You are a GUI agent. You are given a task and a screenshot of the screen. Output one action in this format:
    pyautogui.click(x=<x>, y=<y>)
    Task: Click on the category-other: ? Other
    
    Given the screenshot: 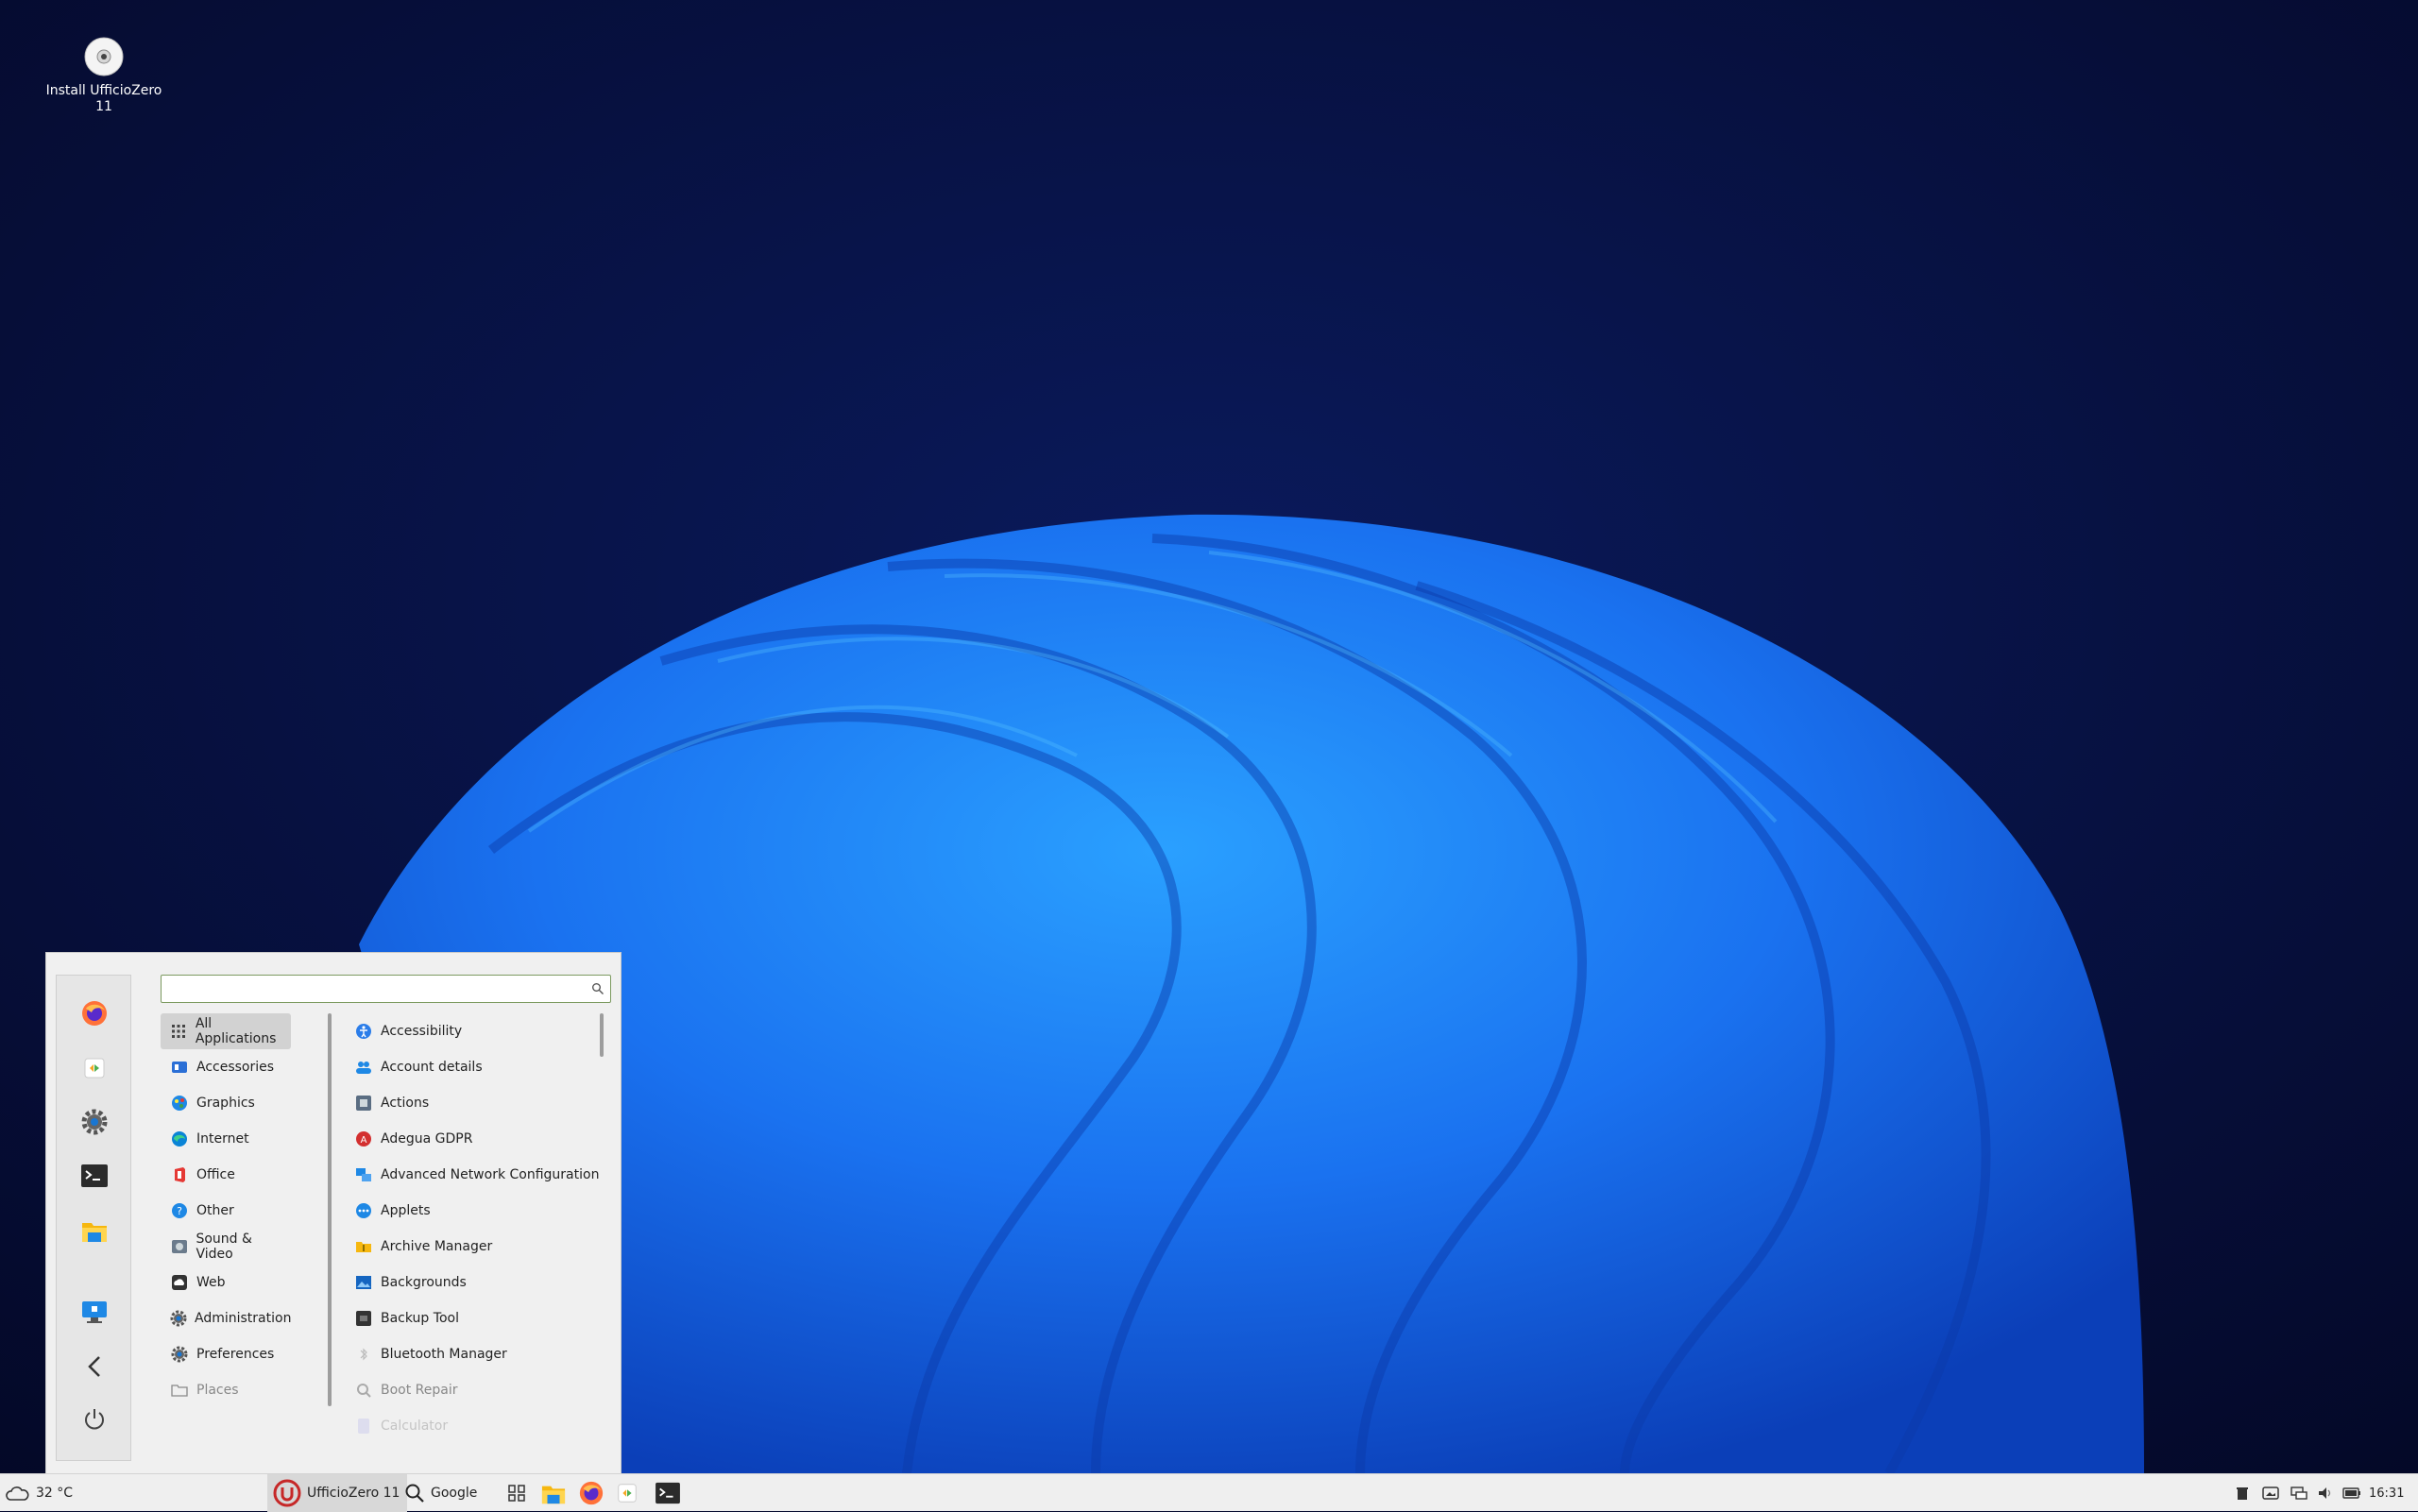 What is the action you would take?
    pyautogui.click(x=226, y=1211)
    